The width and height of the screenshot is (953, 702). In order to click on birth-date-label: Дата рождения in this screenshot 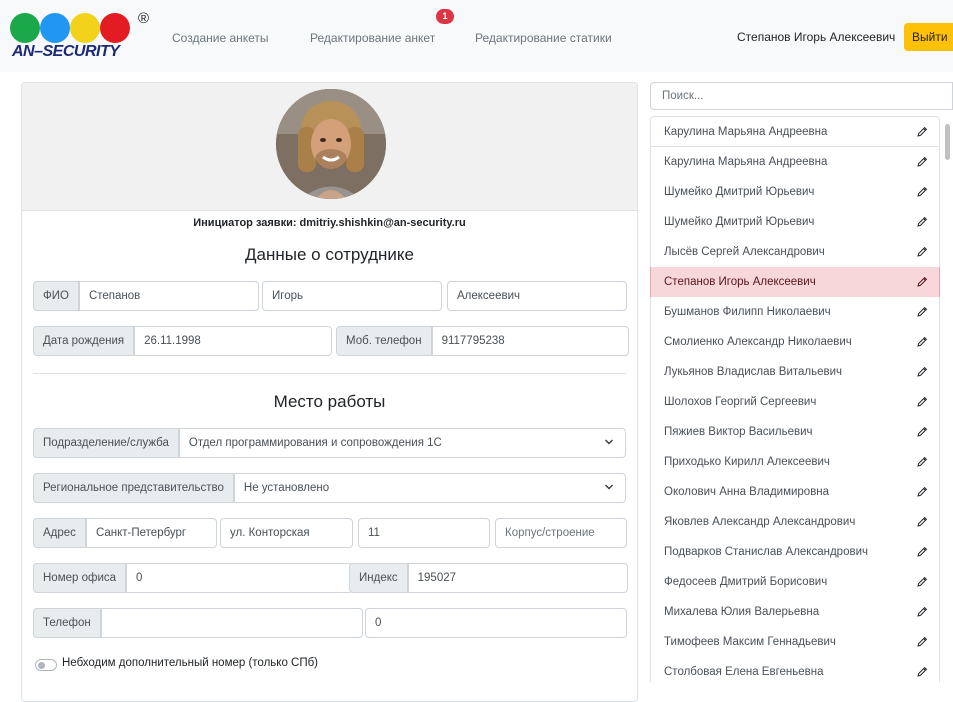, I will do `click(84, 341)`.